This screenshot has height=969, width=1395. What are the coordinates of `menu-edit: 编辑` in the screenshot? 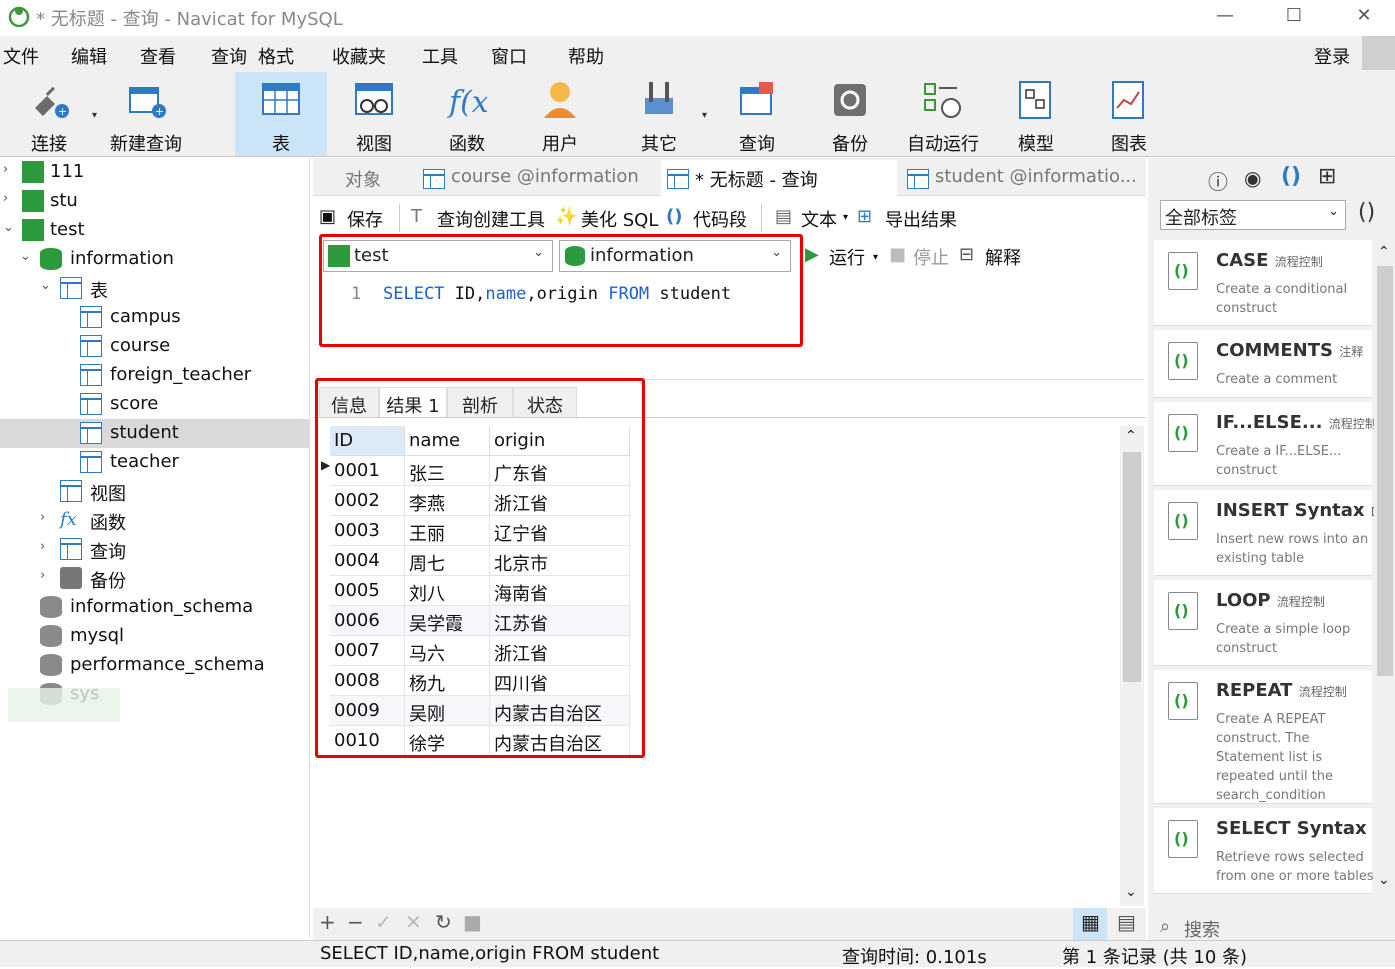 It's located at (89, 56).